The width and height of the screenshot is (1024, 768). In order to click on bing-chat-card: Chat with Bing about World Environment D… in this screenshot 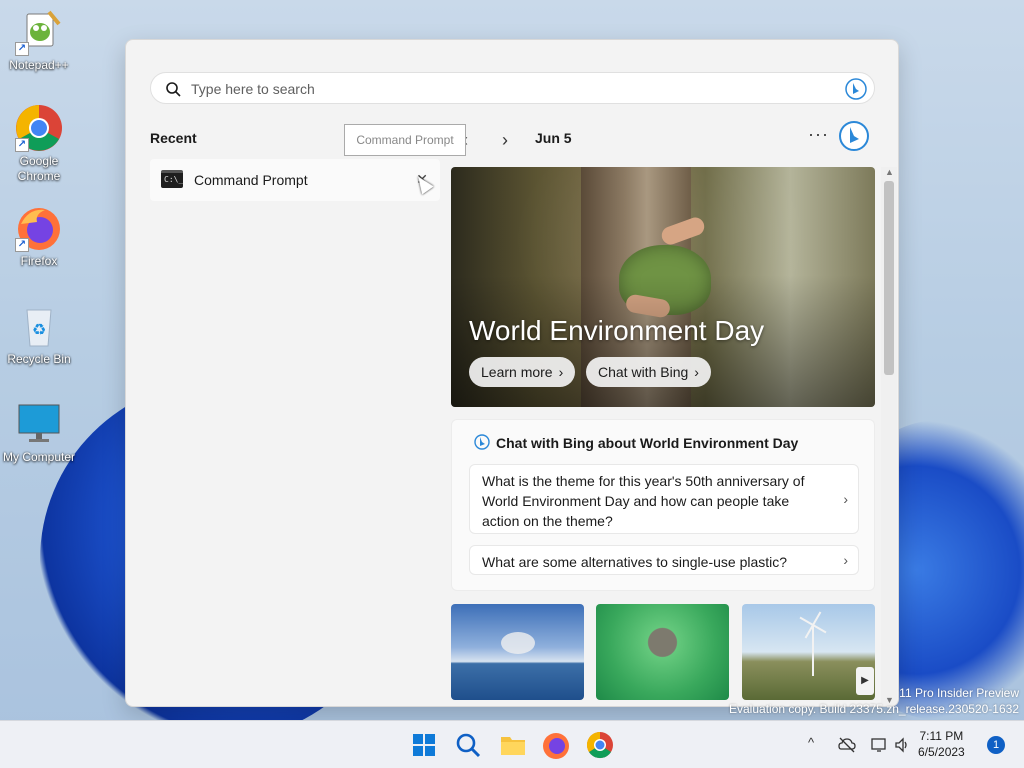, I will do `click(663, 505)`.